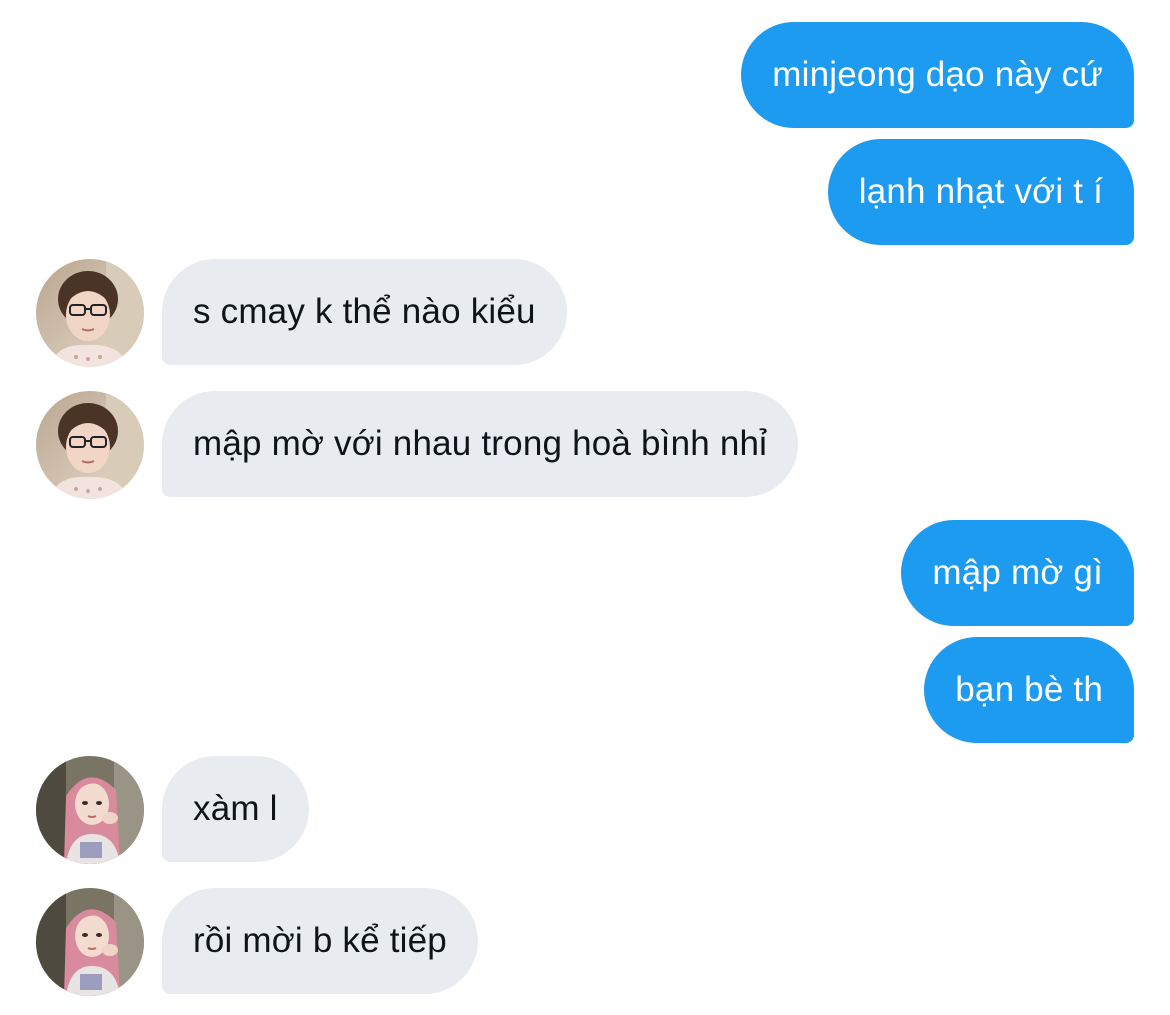  What do you see at coordinates (585, 942) in the screenshot?
I see `message-row: rồi mời b kể tiếp` at bounding box center [585, 942].